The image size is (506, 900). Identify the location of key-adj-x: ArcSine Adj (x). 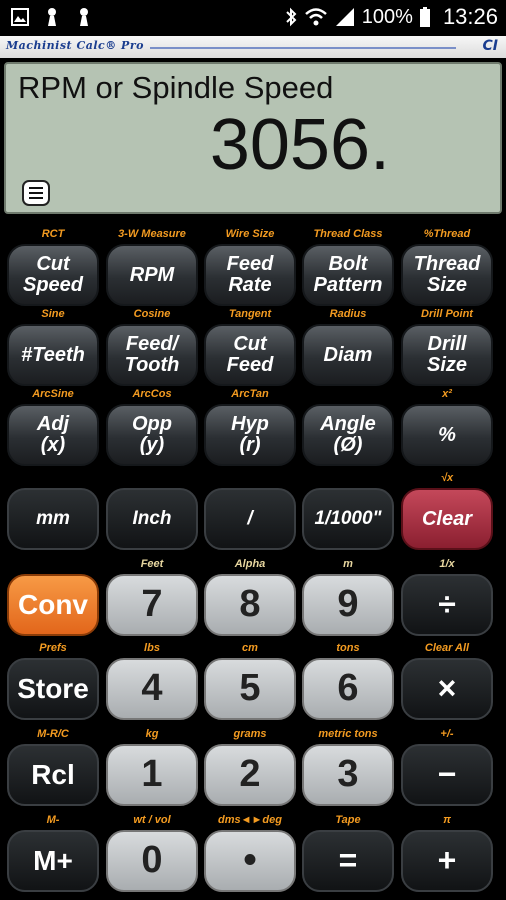
(53, 428).